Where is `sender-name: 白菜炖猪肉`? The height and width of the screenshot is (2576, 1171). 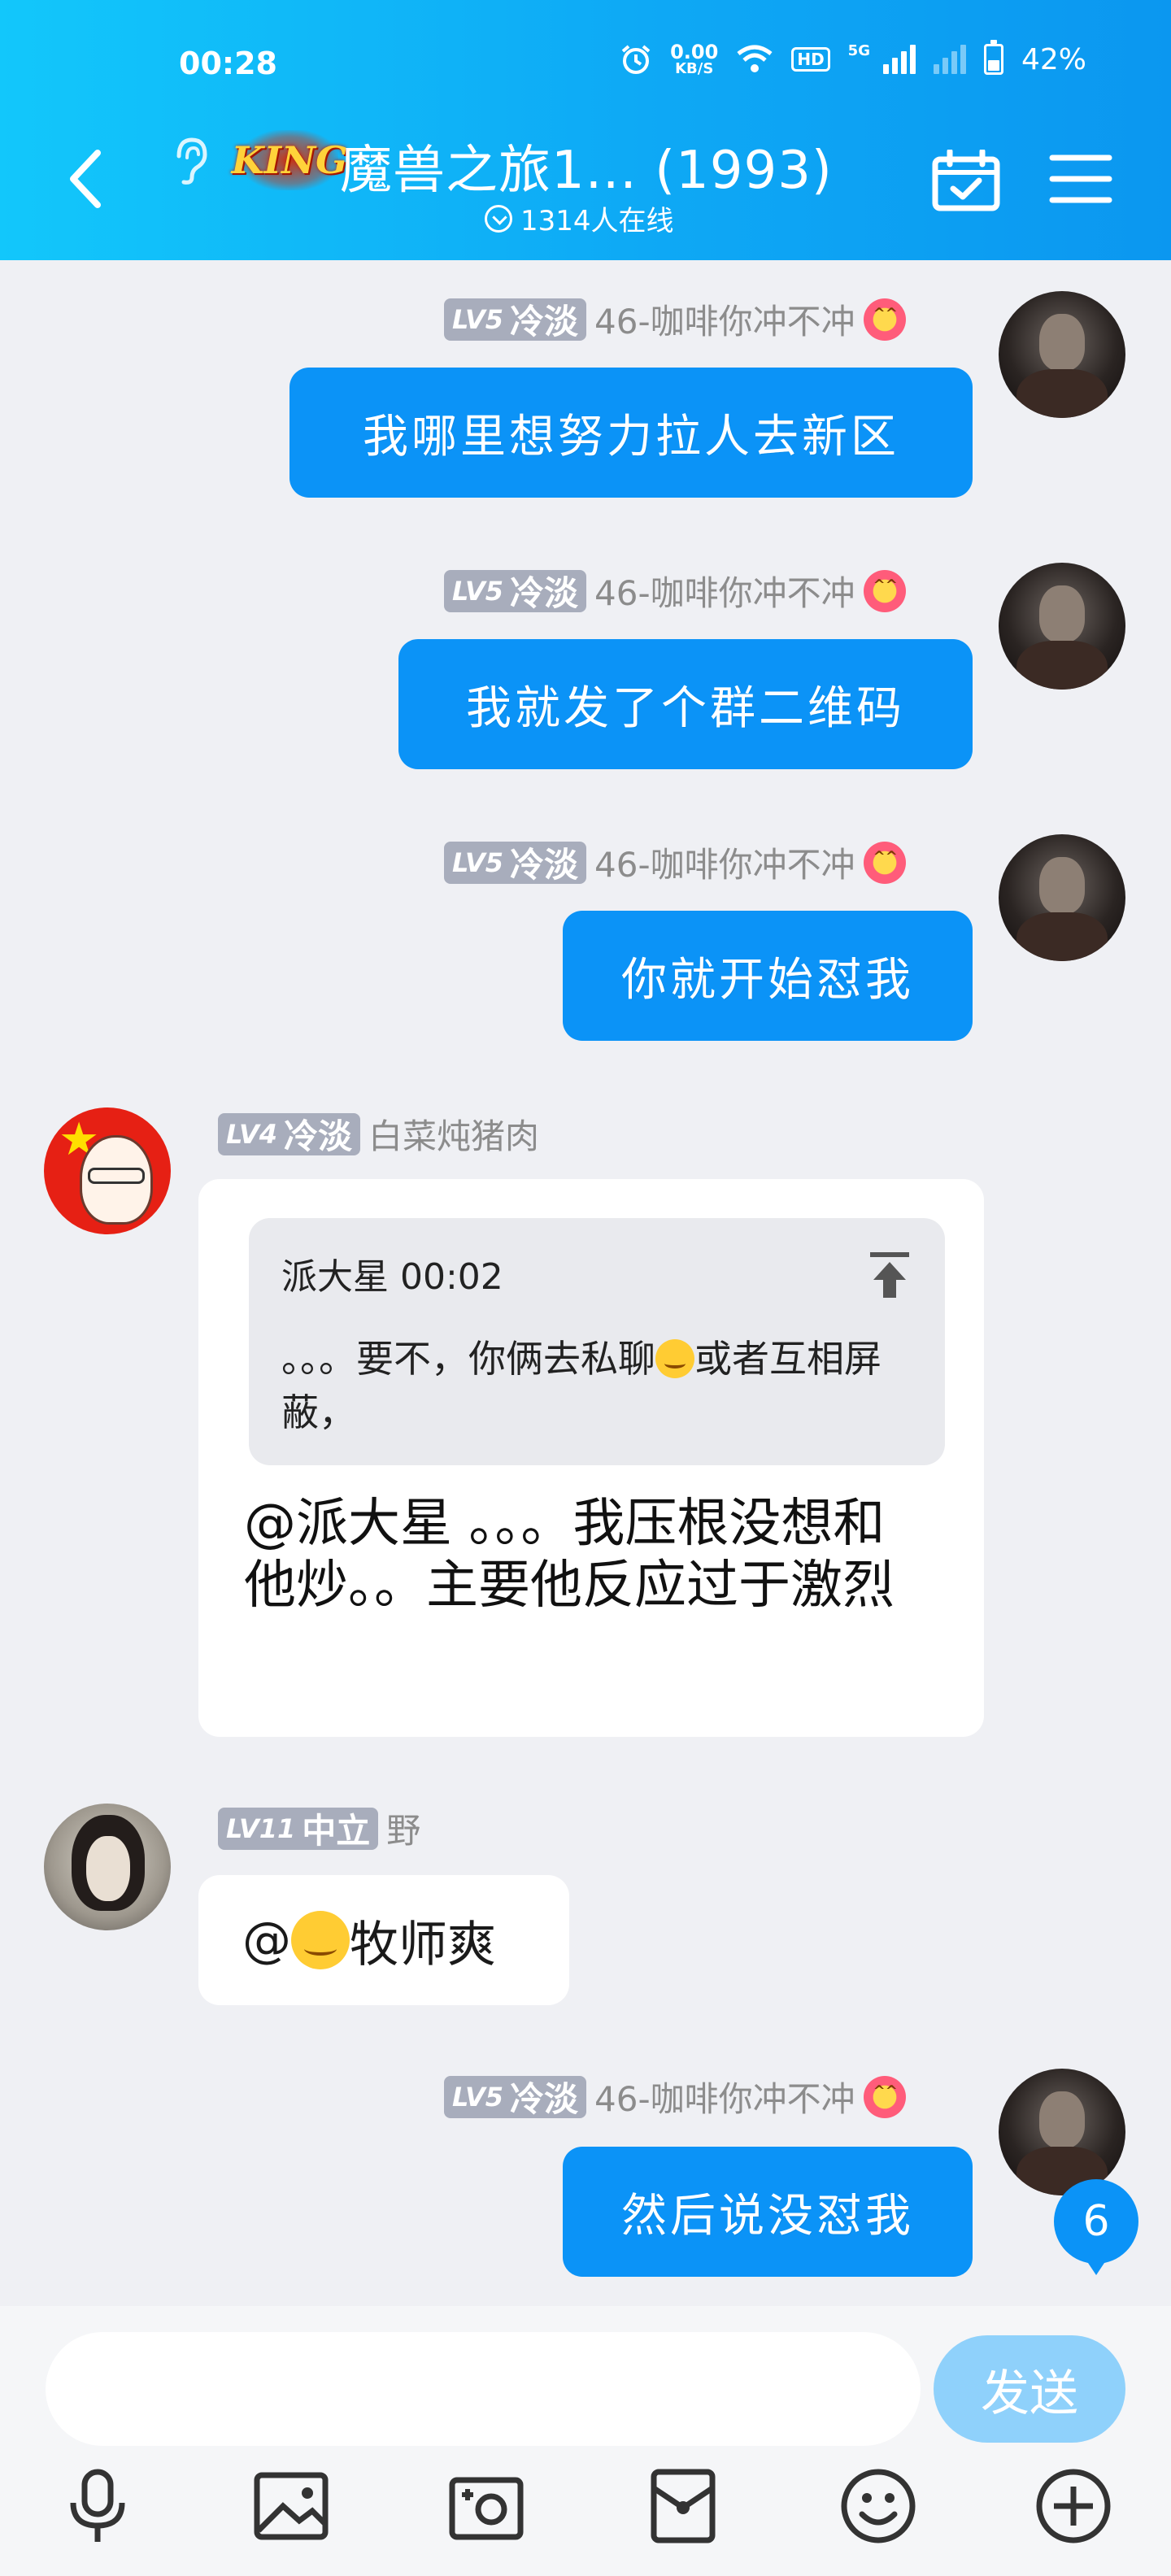 sender-name: 白菜炖猪肉 is located at coordinates (454, 1134).